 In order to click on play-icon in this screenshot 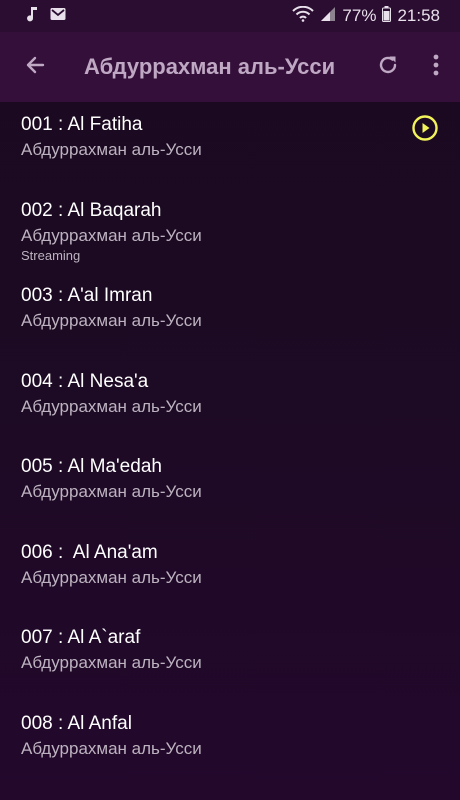, I will do `click(425, 130)`.